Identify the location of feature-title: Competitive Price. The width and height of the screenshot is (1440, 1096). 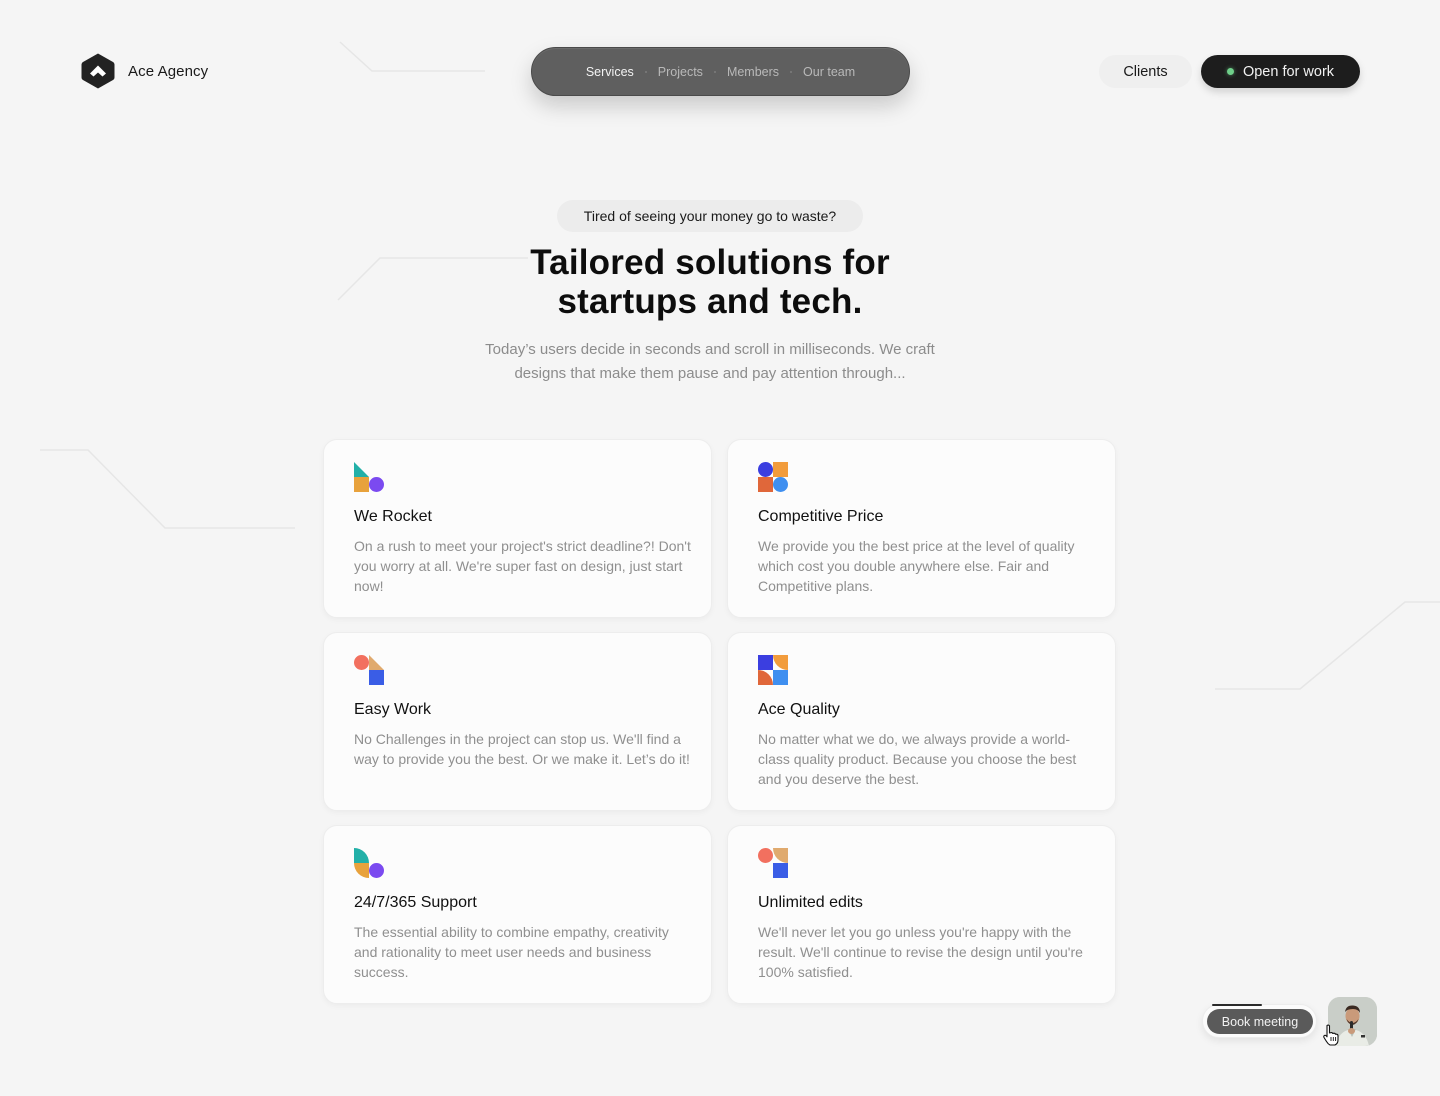
(821, 516).